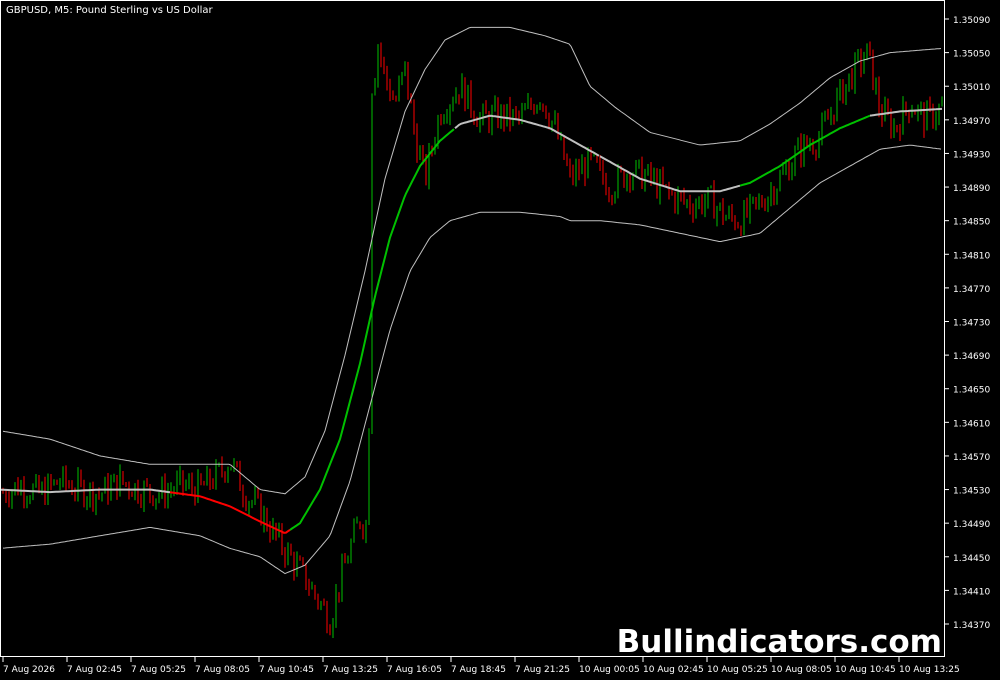  I want to click on x-tick-label: 7 Aug 18:45, so click(478, 670).